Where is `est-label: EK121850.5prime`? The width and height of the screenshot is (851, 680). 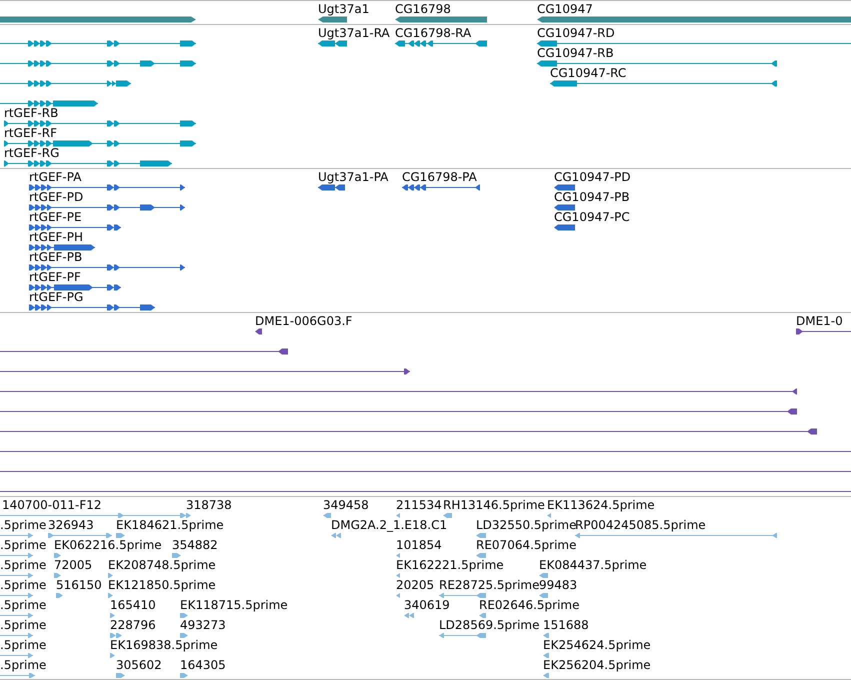
est-label: EK121850.5prime is located at coordinates (162, 585).